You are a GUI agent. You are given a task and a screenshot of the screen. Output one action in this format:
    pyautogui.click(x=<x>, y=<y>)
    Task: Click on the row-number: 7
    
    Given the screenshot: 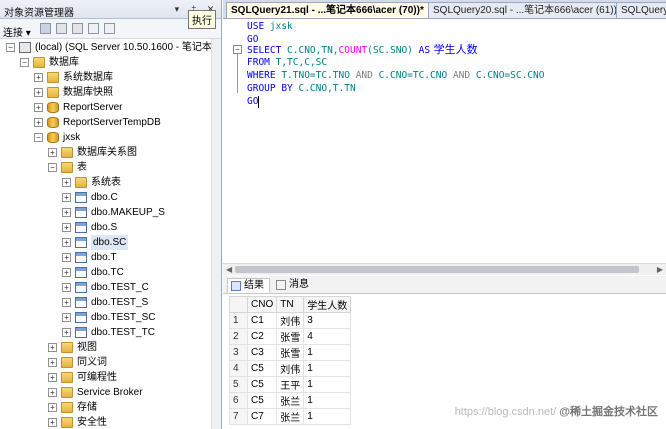 What is the action you would take?
    pyautogui.click(x=238, y=416)
    